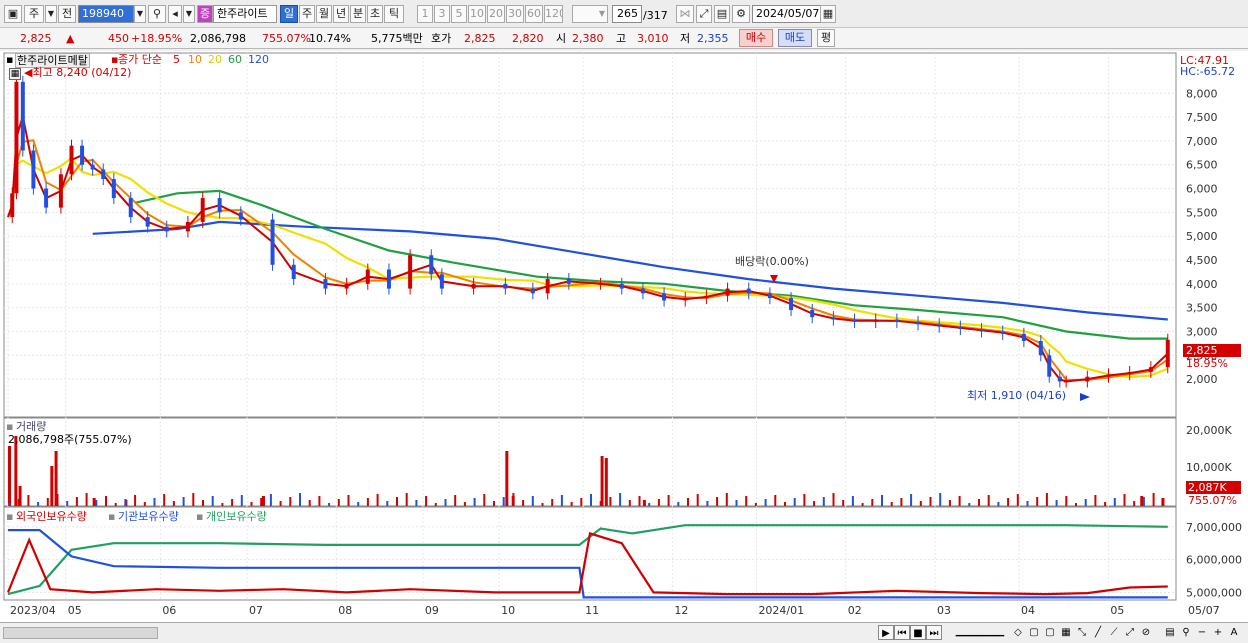  Describe the element at coordinates (175, 14) in the screenshot. I see `speaker-icon: ◂` at that location.